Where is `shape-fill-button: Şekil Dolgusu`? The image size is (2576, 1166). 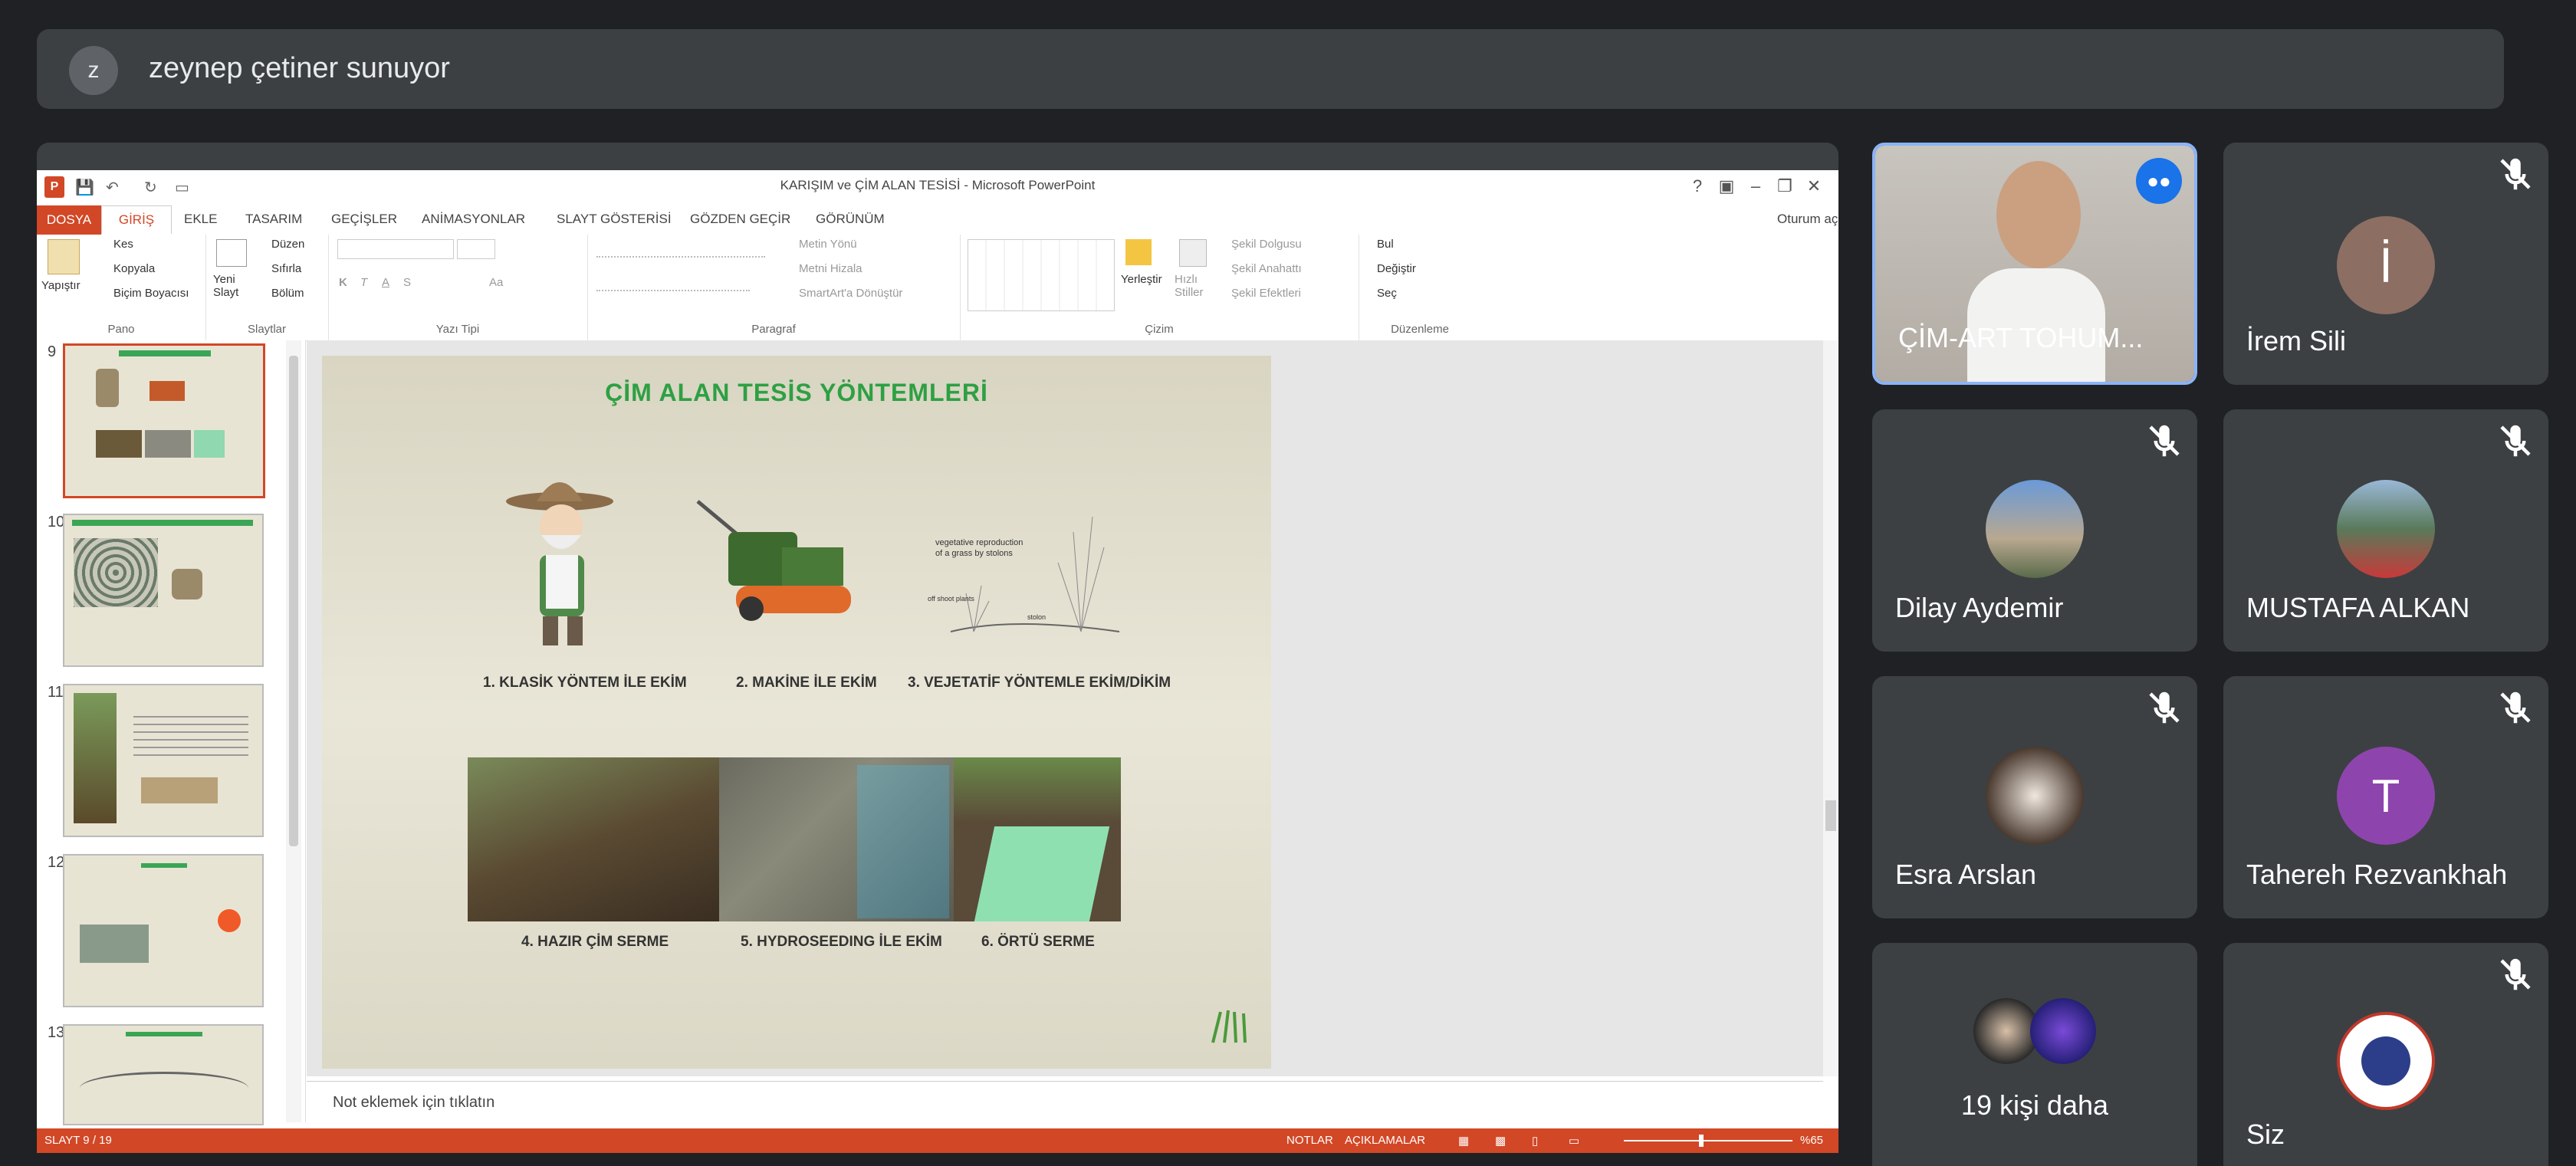
shape-fill-button: Şekil Dolgusu is located at coordinates (1267, 244).